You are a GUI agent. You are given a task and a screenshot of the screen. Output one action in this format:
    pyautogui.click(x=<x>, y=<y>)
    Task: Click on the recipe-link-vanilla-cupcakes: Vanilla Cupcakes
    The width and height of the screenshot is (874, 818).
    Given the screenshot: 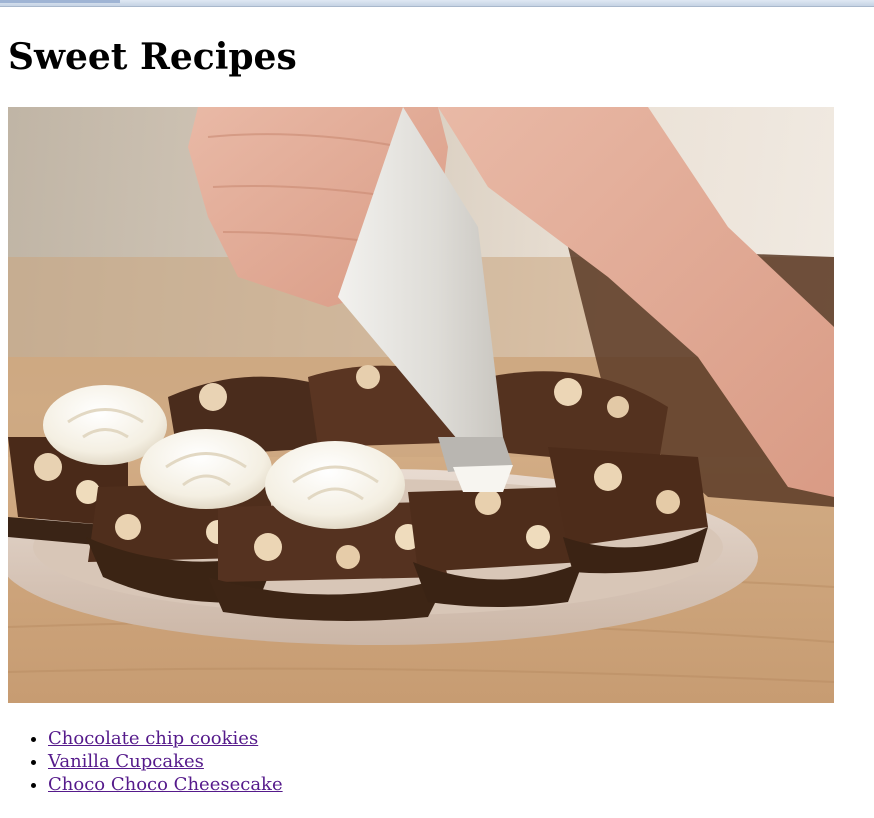 What is the action you would take?
    pyautogui.click(x=126, y=761)
    